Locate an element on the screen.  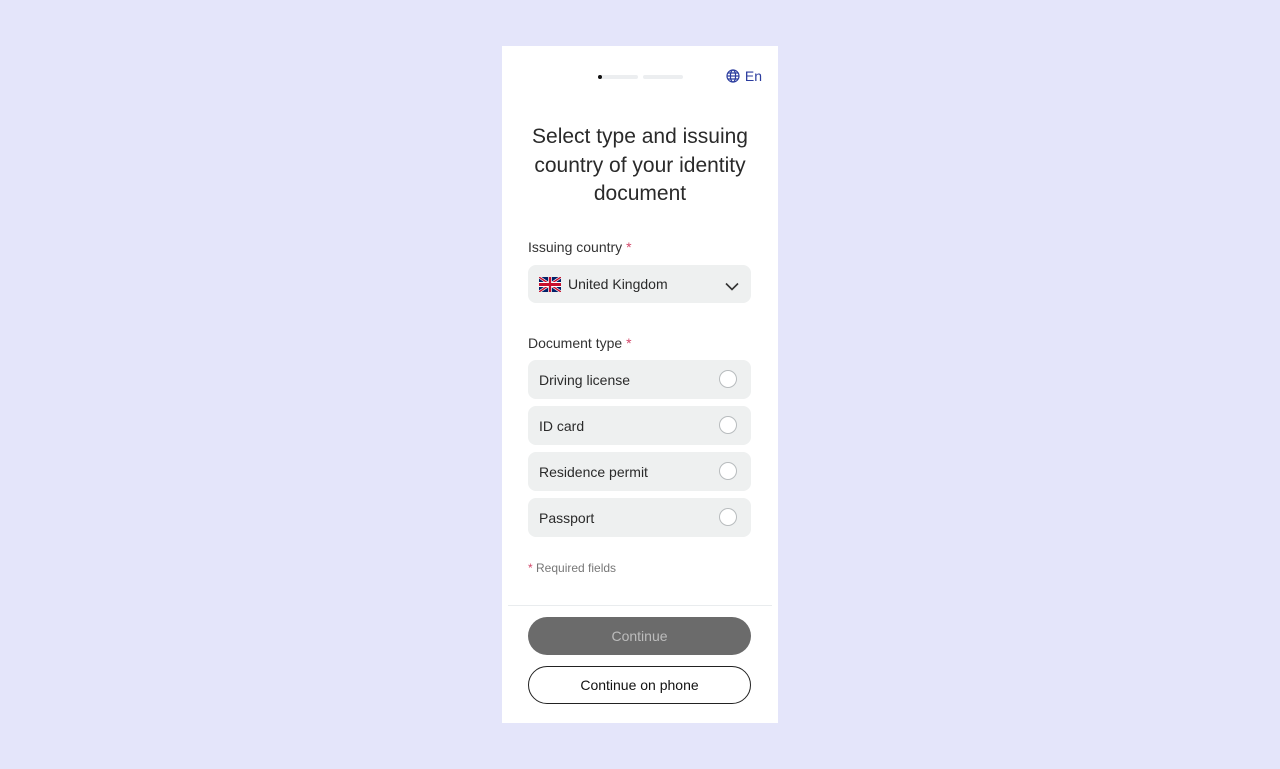
option-label: ID card is located at coordinates (562, 425).